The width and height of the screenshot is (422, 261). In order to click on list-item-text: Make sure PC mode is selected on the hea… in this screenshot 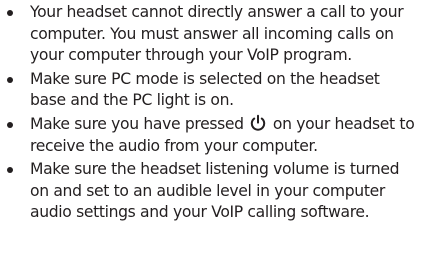, I will do `click(205, 89)`.